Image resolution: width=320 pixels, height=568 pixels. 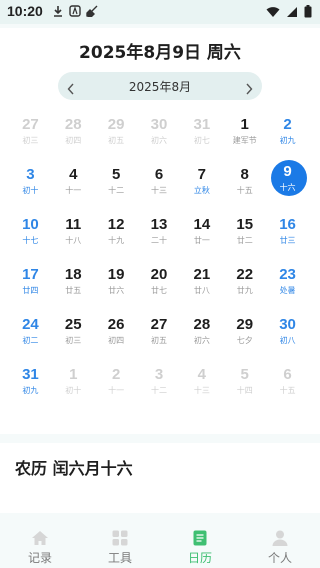 I want to click on calendar-day: 28 初六, so click(x=201, y=338).